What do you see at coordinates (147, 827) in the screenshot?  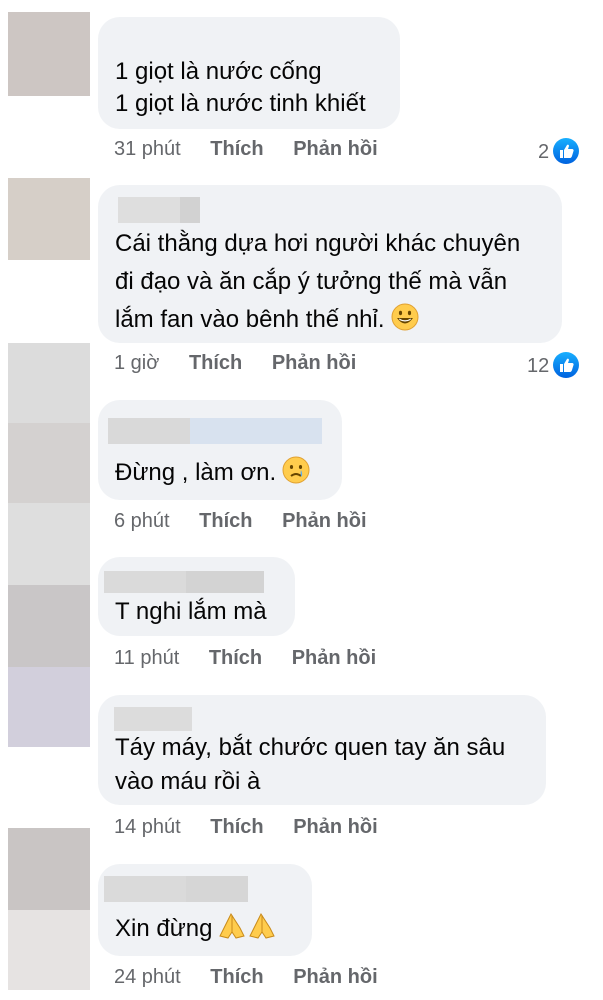 I see `timestamp: 14 phút` at bounding box center [147, 827].